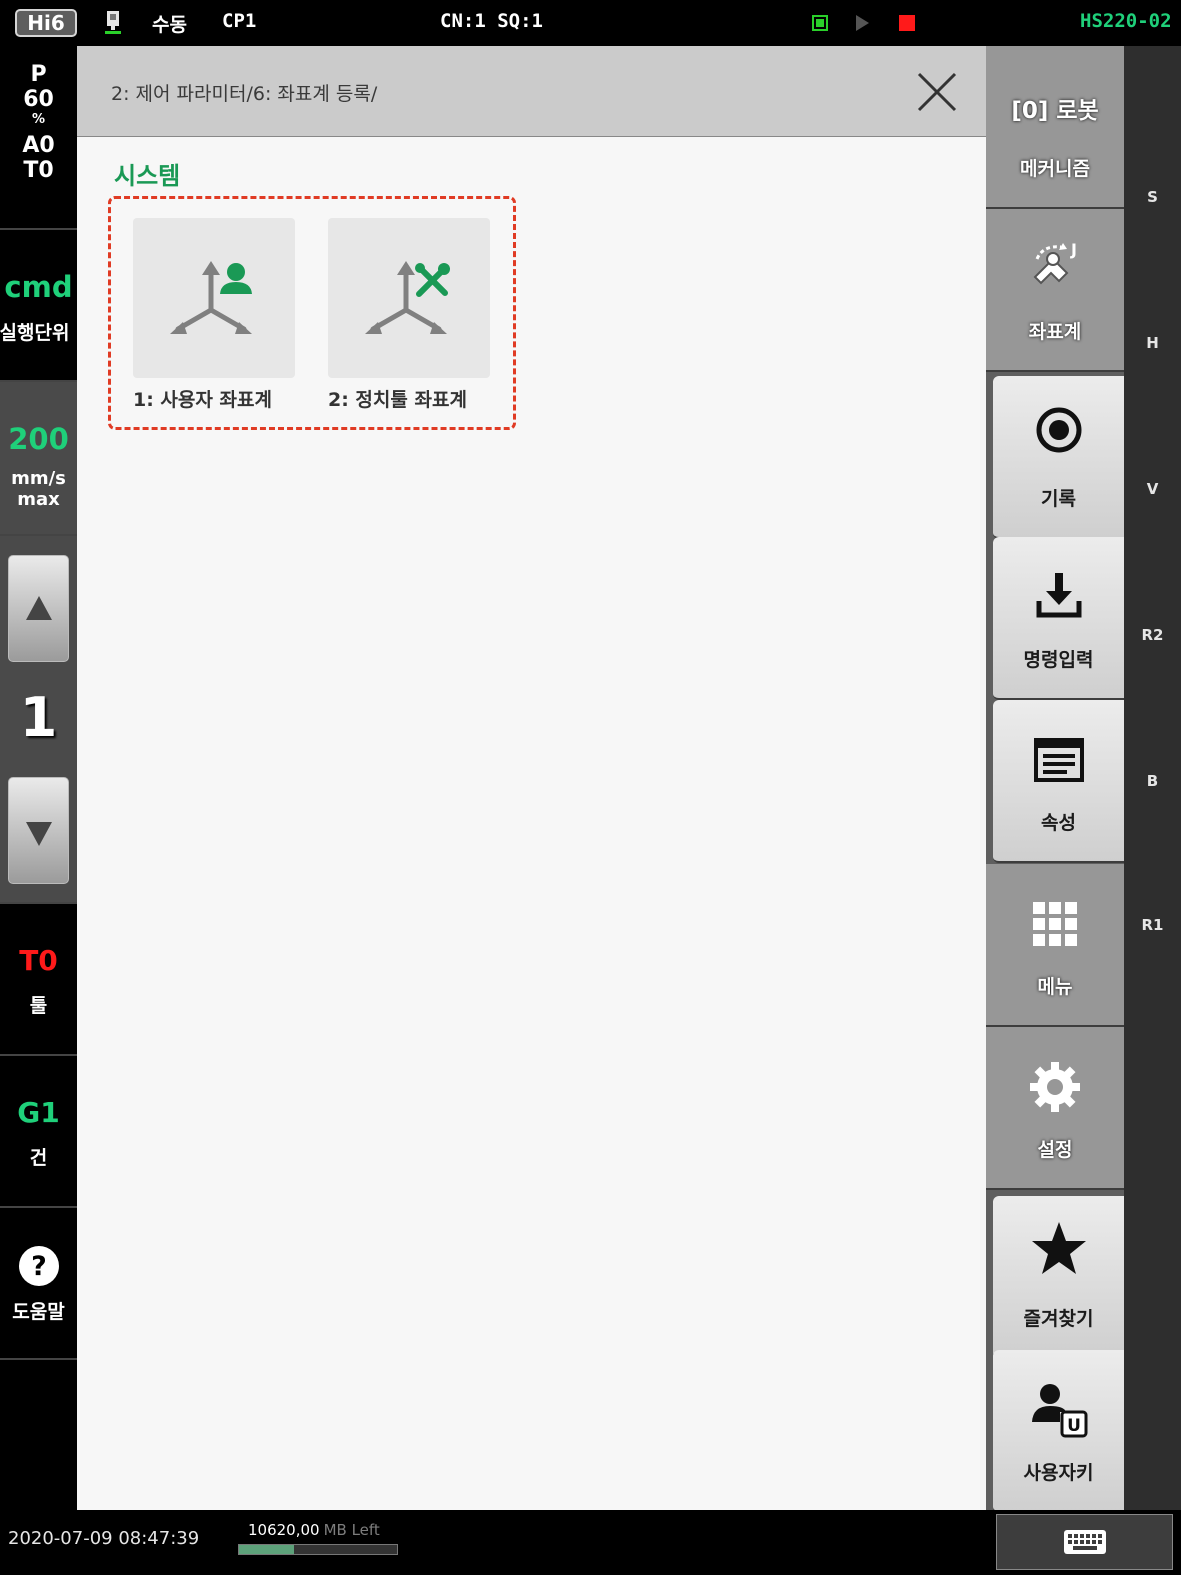  Describe the element at coordinates (38, 119) in the screenshot. I see `override-unit: %` at that location.